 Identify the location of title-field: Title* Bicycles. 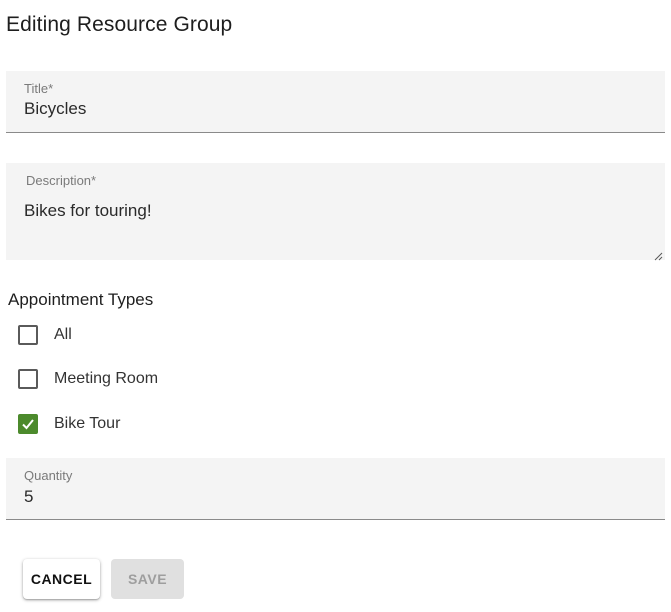
(335, 102).